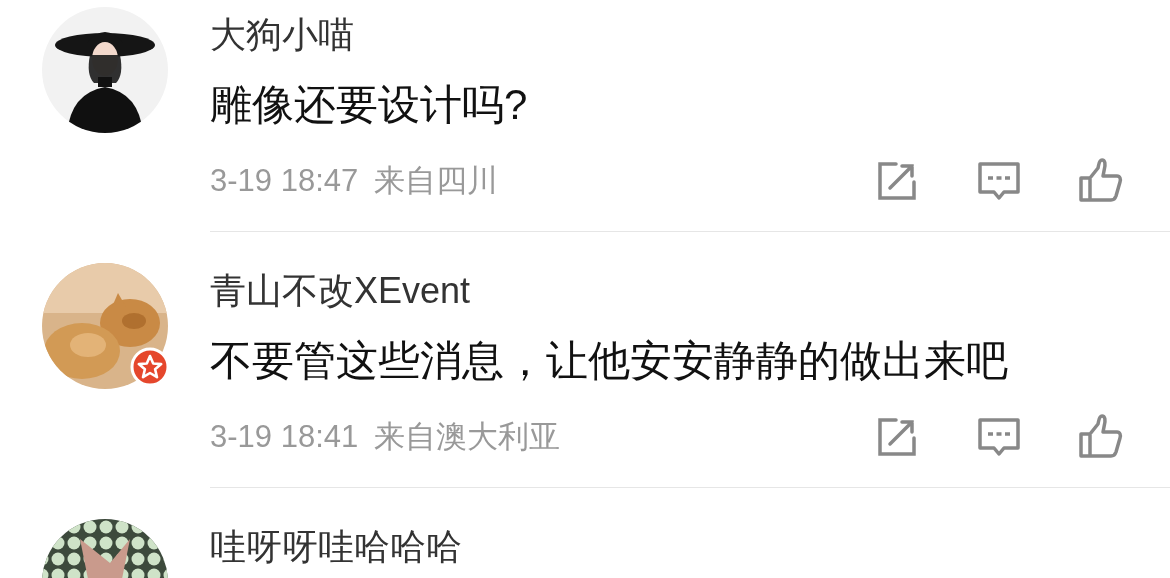 The width and height of the screenshot is (1170, 578). Describe the element at coordinates (609, 361) in the screenshot. I see `comment-text: 不要管这些消息，让他安安静静的做出来吧` at that location.